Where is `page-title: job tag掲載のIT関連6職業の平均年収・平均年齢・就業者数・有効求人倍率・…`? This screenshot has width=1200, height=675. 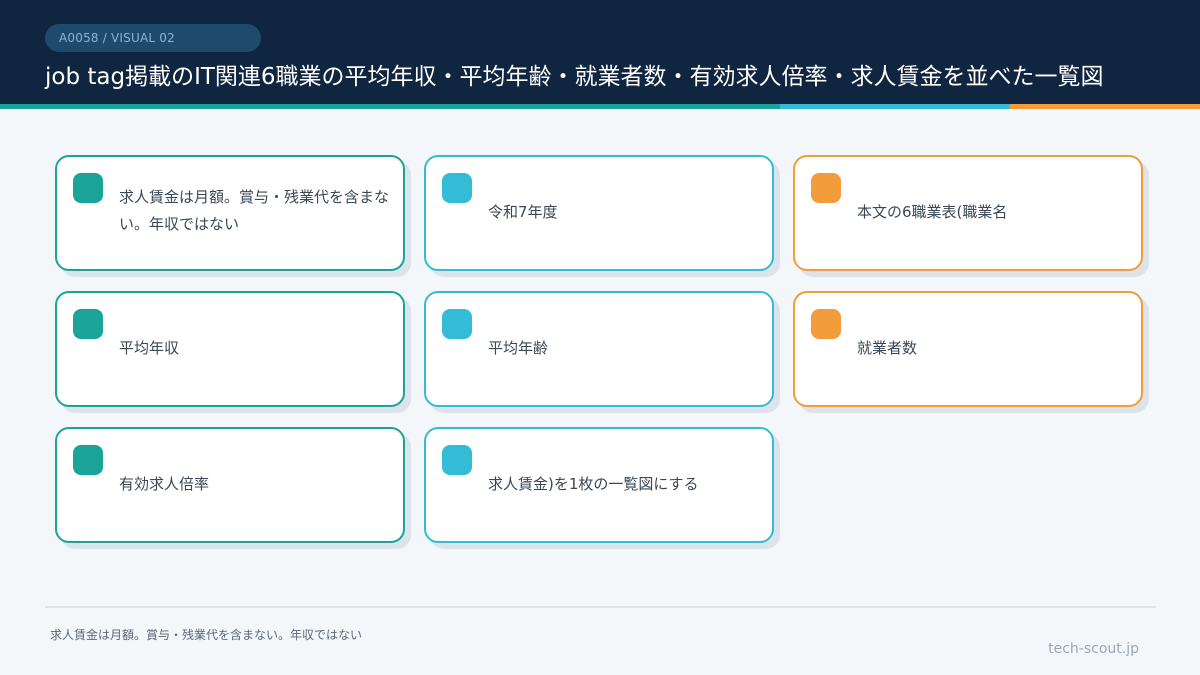
page-title: job tag掲載のIT関連6職業の平均年収・平均年齢・就業者数・有効求人倍率・… is located at coordinates (574, 77).